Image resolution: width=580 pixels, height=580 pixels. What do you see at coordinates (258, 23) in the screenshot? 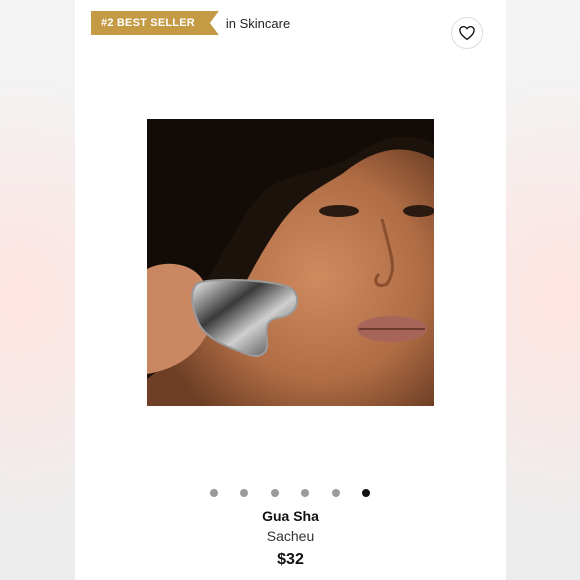
I see `category-link: in Skincare` at bounding box center [258, 23].